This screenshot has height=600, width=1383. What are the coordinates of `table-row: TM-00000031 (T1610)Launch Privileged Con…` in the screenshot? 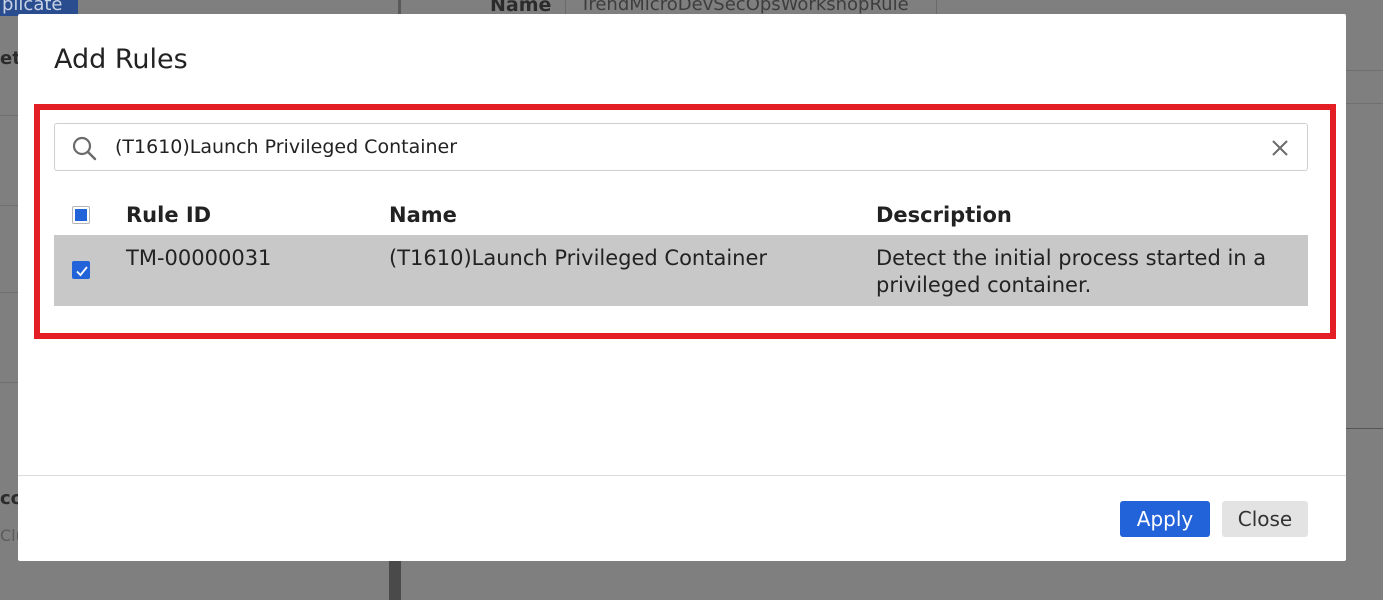 It's located at (681, 270).